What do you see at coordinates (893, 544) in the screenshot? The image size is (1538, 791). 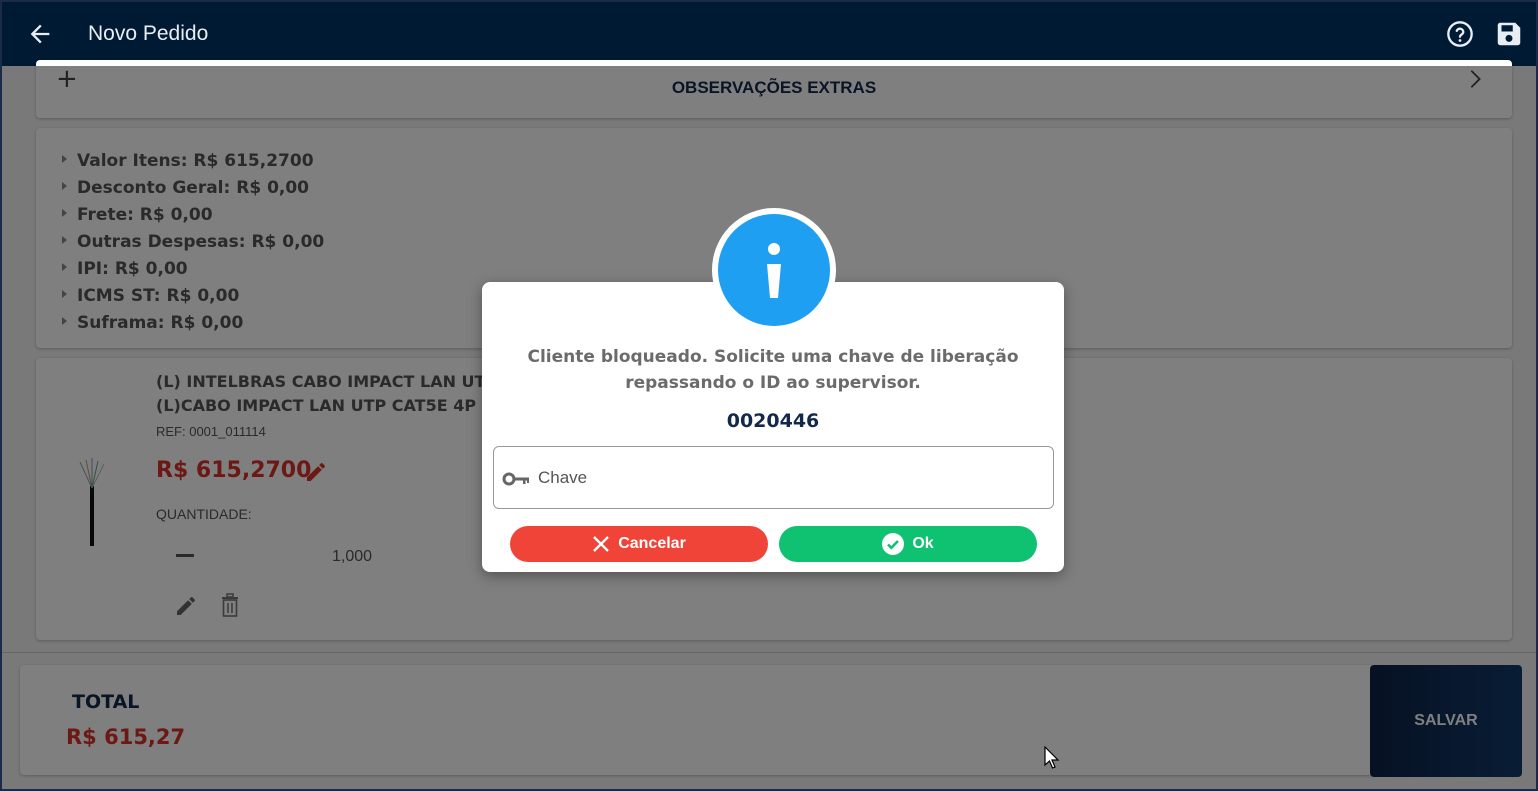 I see `check-circle-icon` at bounding box center [893, 544].